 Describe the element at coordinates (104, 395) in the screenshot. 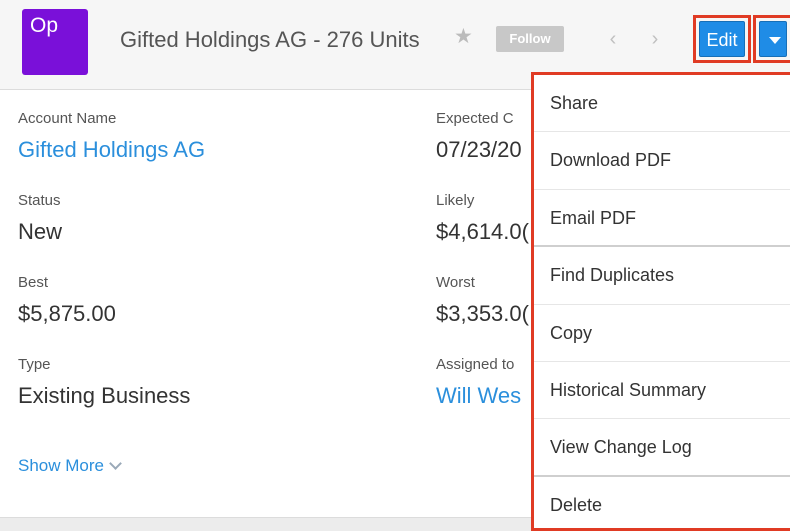

I see `field-value: Existing Business` at that location.